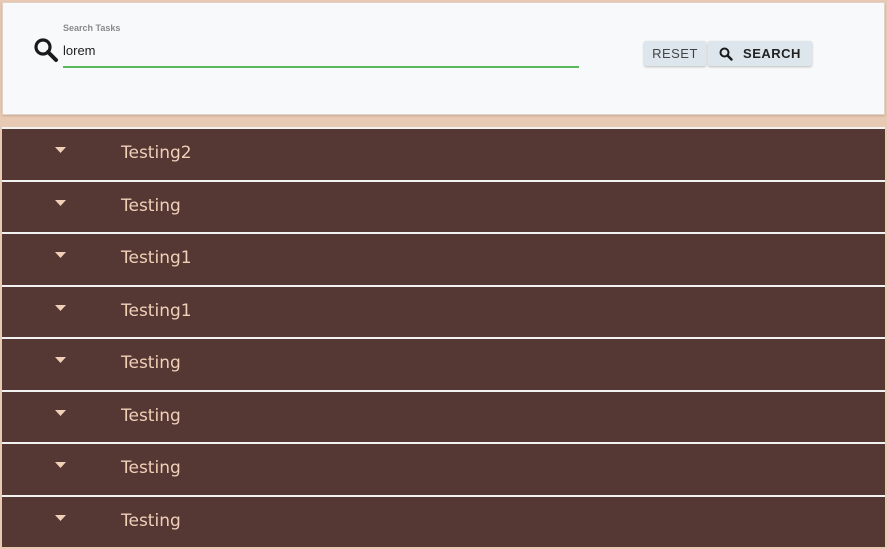  What do you see at coordinates (321, 54) in the screenshot?
I see `search-input` at bounding box center [321, 54].